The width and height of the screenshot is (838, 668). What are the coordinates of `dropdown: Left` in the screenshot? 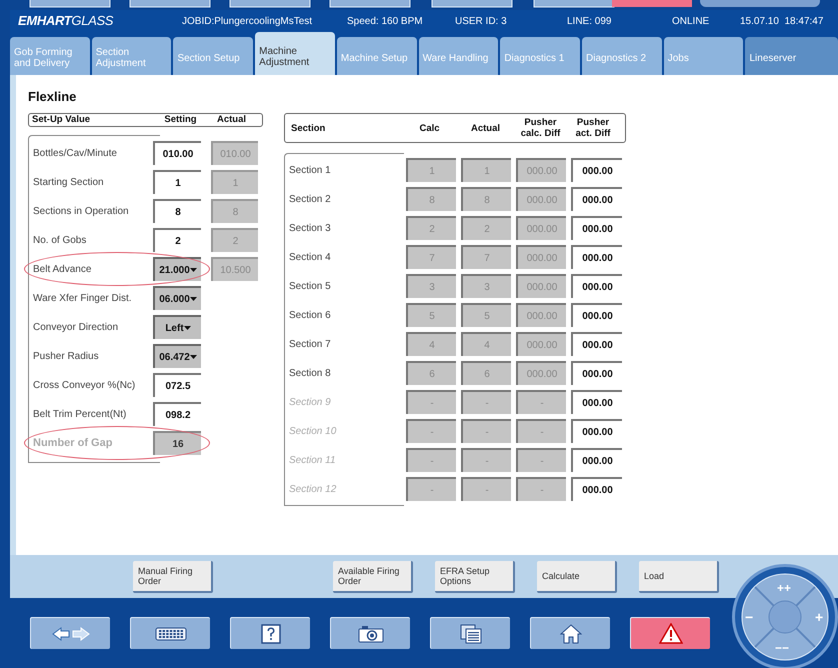 It's located at (177, 327).